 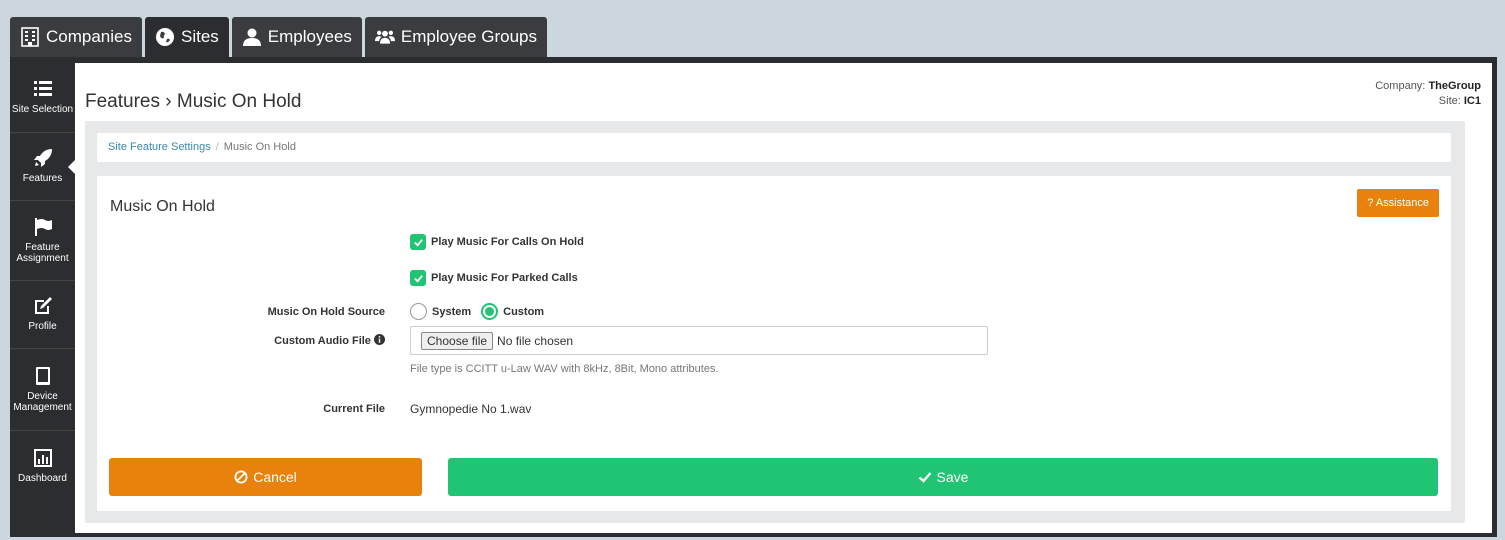 I want to click on save-button: Save, so click(x=943, y=477).